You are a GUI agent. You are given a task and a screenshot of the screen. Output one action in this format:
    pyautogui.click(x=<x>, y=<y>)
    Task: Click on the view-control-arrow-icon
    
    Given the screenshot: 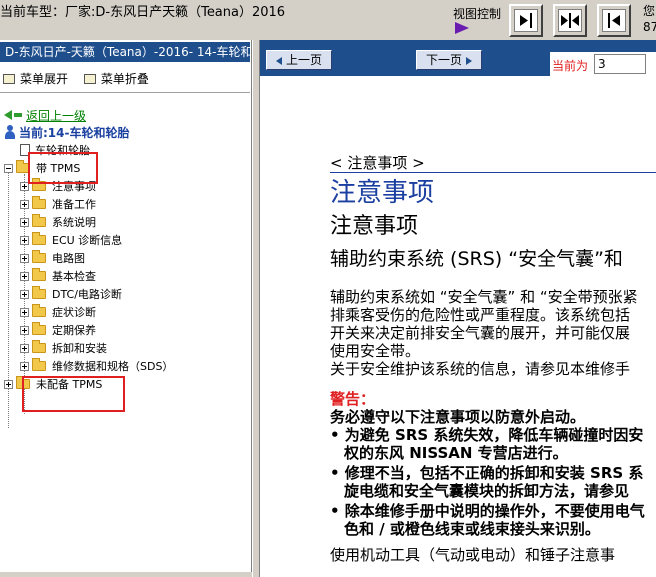 What is the action you would take?
    pyautogui.click(x=462, y=28)
    